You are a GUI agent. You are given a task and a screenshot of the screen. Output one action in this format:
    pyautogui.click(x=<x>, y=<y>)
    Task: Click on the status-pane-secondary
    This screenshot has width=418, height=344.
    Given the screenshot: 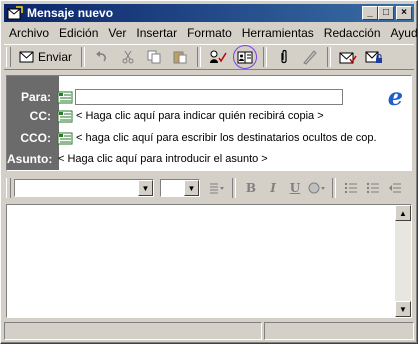 What is the action you would take?
    pyautogui.click(x=339, y=331)
    